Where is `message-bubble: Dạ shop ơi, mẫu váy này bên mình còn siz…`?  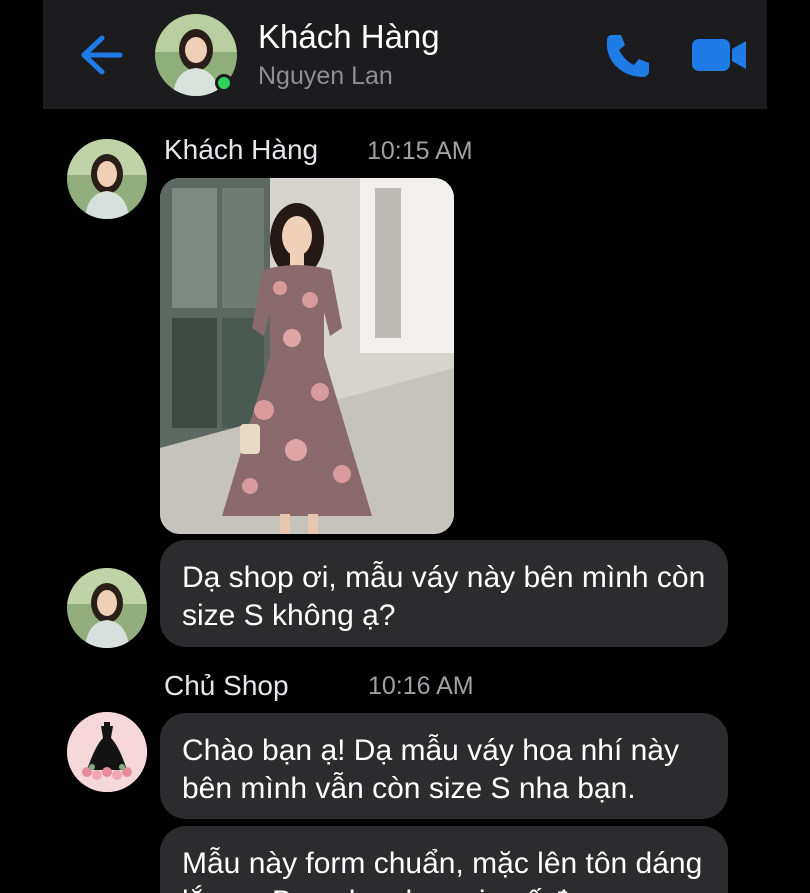 message-bubble: Dạ shop ơi, mẫu váy này bên mình còn siz… is located at coordinates (444, 593).